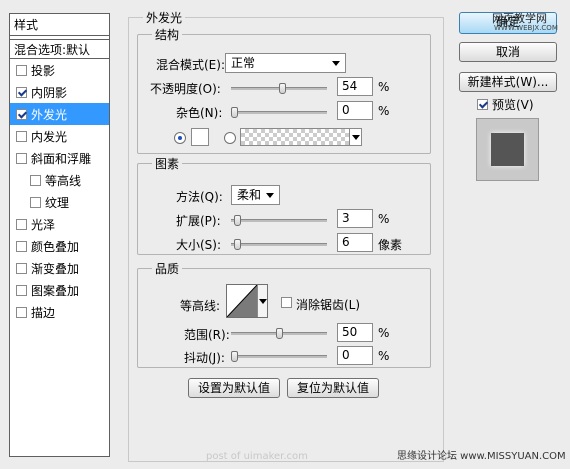  What do you see at coordinates (284, 205) in the screenshot?
I see `elements-group: 图素 方法(Q): 柔和 扩展(P): 3 % 大小(S): 6 像素` at bounding box center [284, 205].